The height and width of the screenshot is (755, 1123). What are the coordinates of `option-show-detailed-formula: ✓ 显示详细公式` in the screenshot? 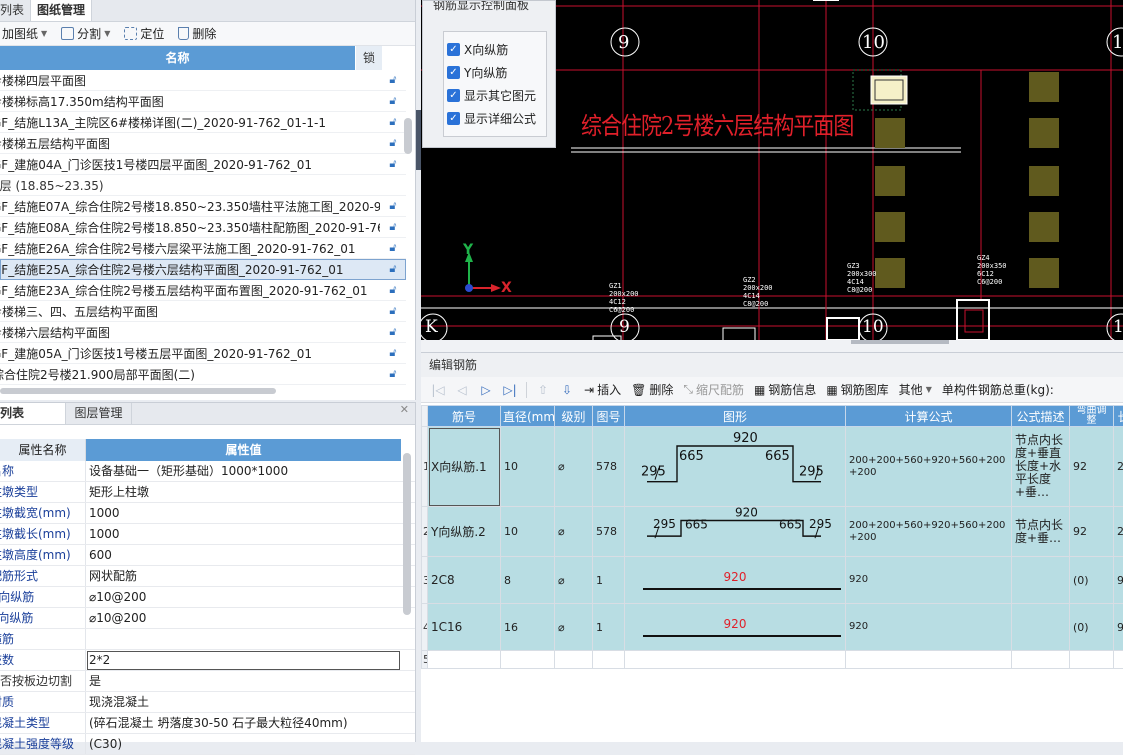 It's located at (495, 118).